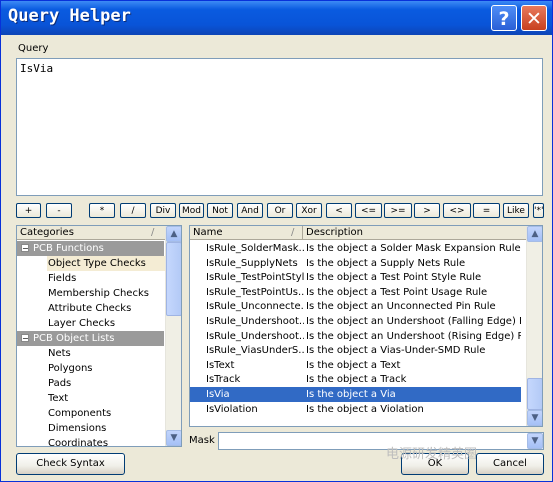 This screenshot has width=553, height=482. Describe the element at coordinates (386, 263) in the screenshot. I see `function-description: Is the object a Supply Nets Rule` at that location.